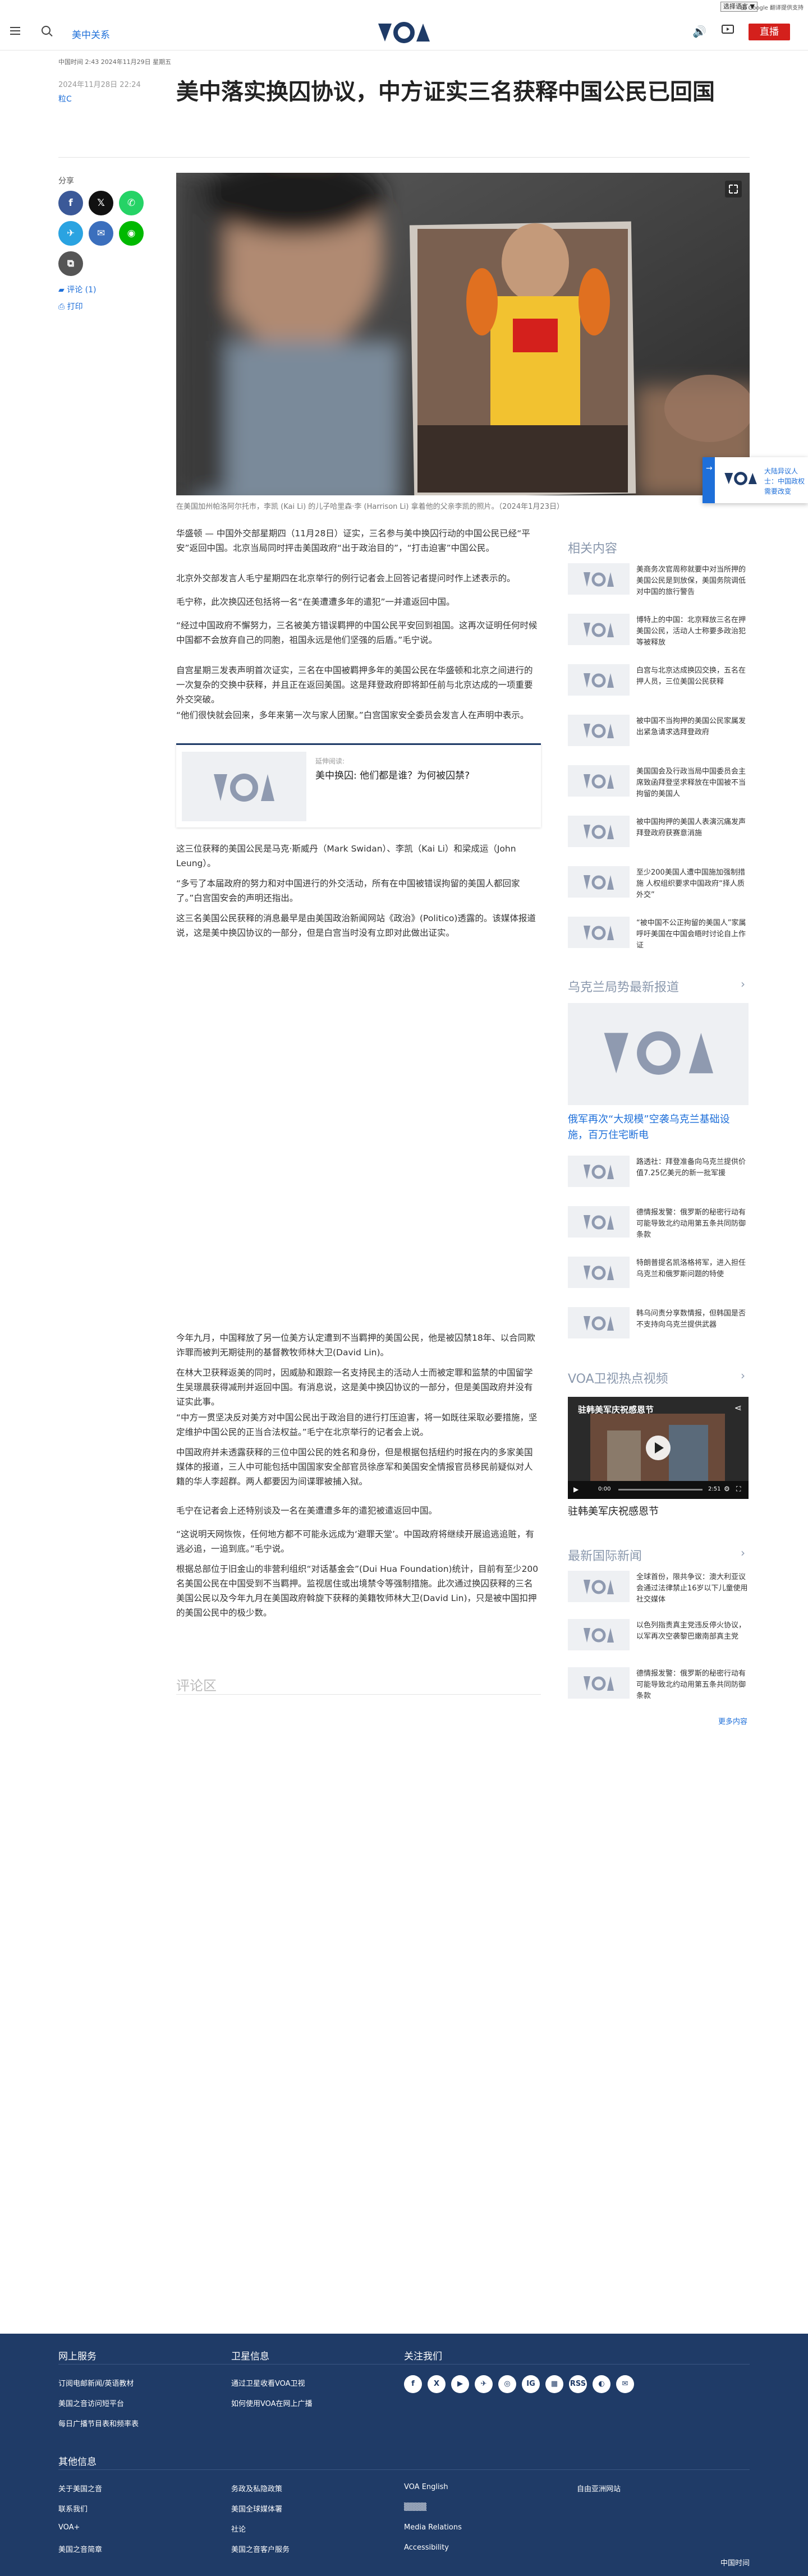 Image resolution: width=808 pixels, height=2576 pixels. What do you see at coordinates (692, 676) in the screenshot?
I see `list-item: 白宫与北京达成换囚交换，五名在押人员，三位美国公民获释` at bounding box center [692, 676].